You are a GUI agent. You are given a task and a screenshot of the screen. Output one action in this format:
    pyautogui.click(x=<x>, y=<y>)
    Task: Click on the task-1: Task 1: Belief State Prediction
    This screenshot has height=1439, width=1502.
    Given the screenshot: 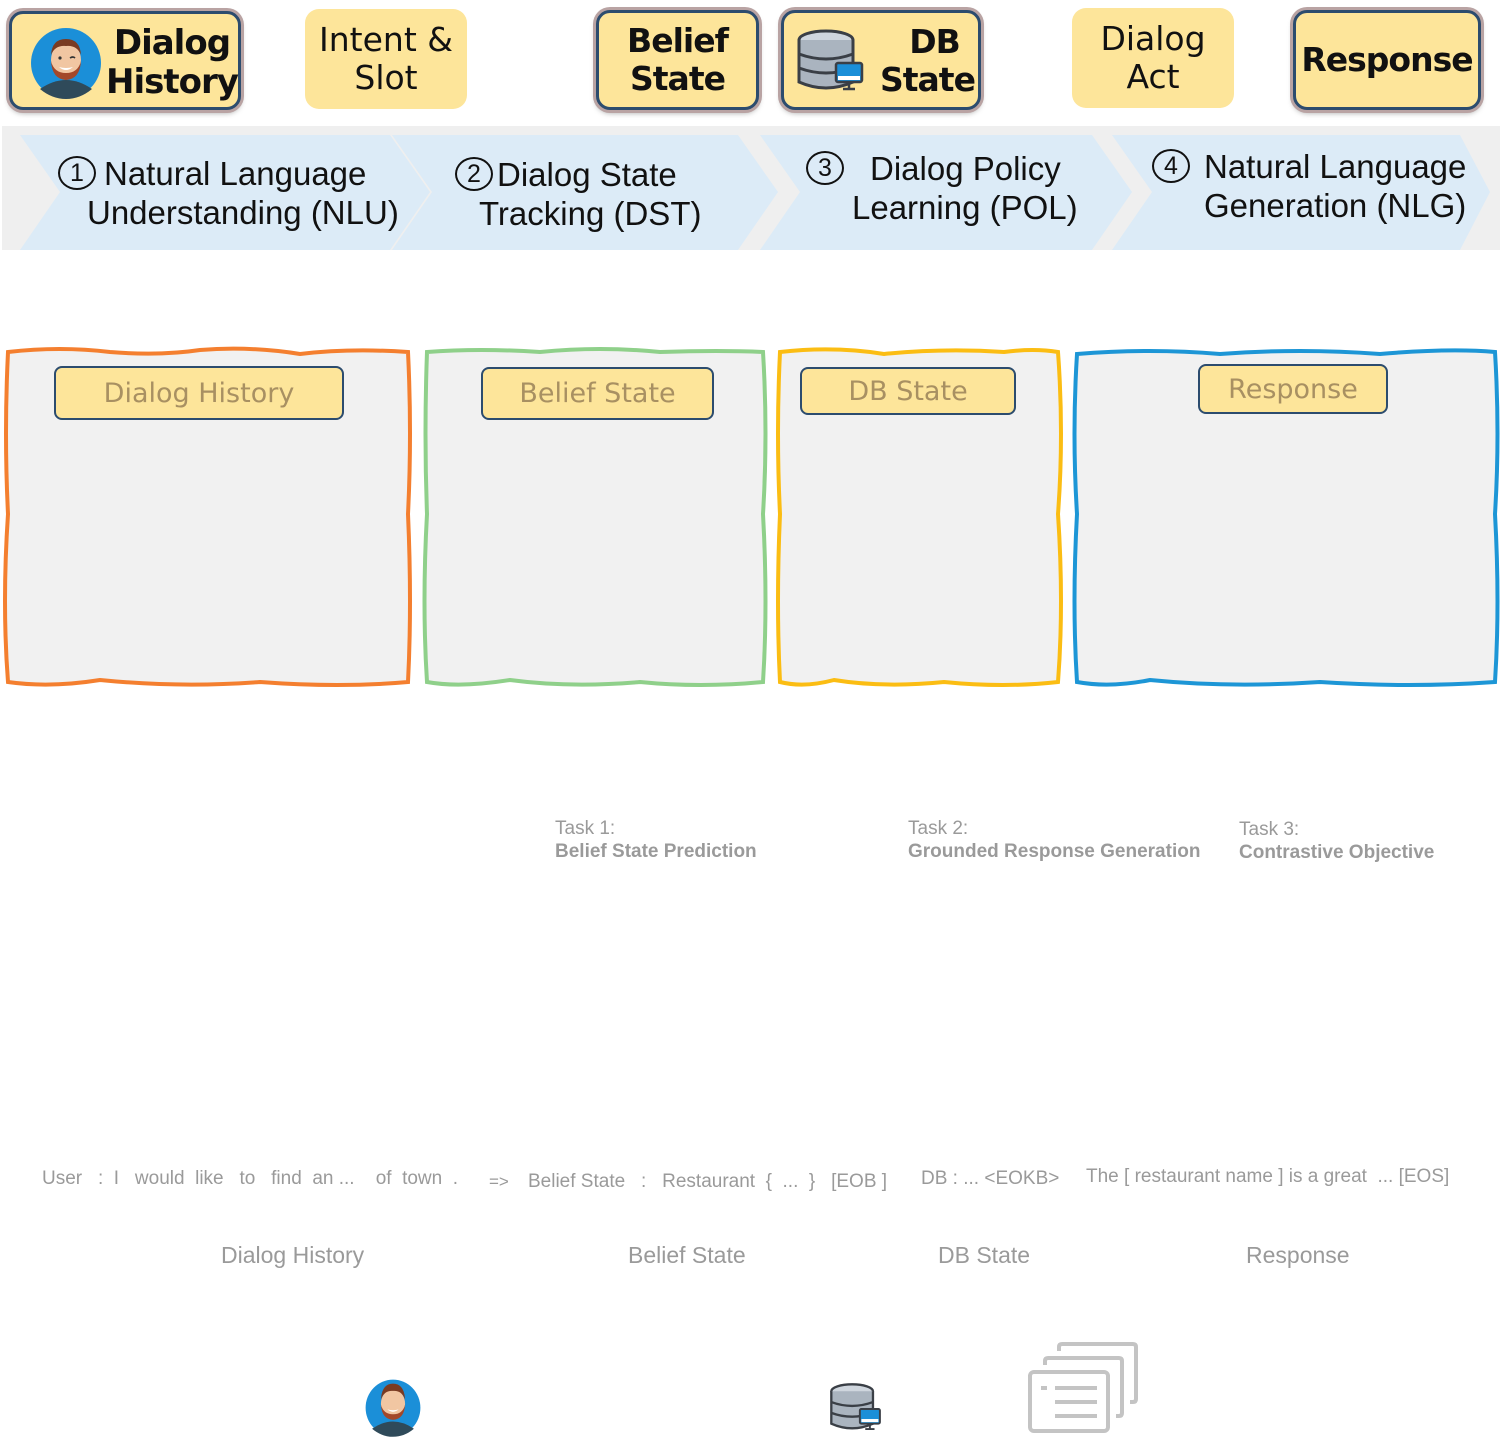 What is the action you would take?
    pyautogui.click(x=656, y=840)
    